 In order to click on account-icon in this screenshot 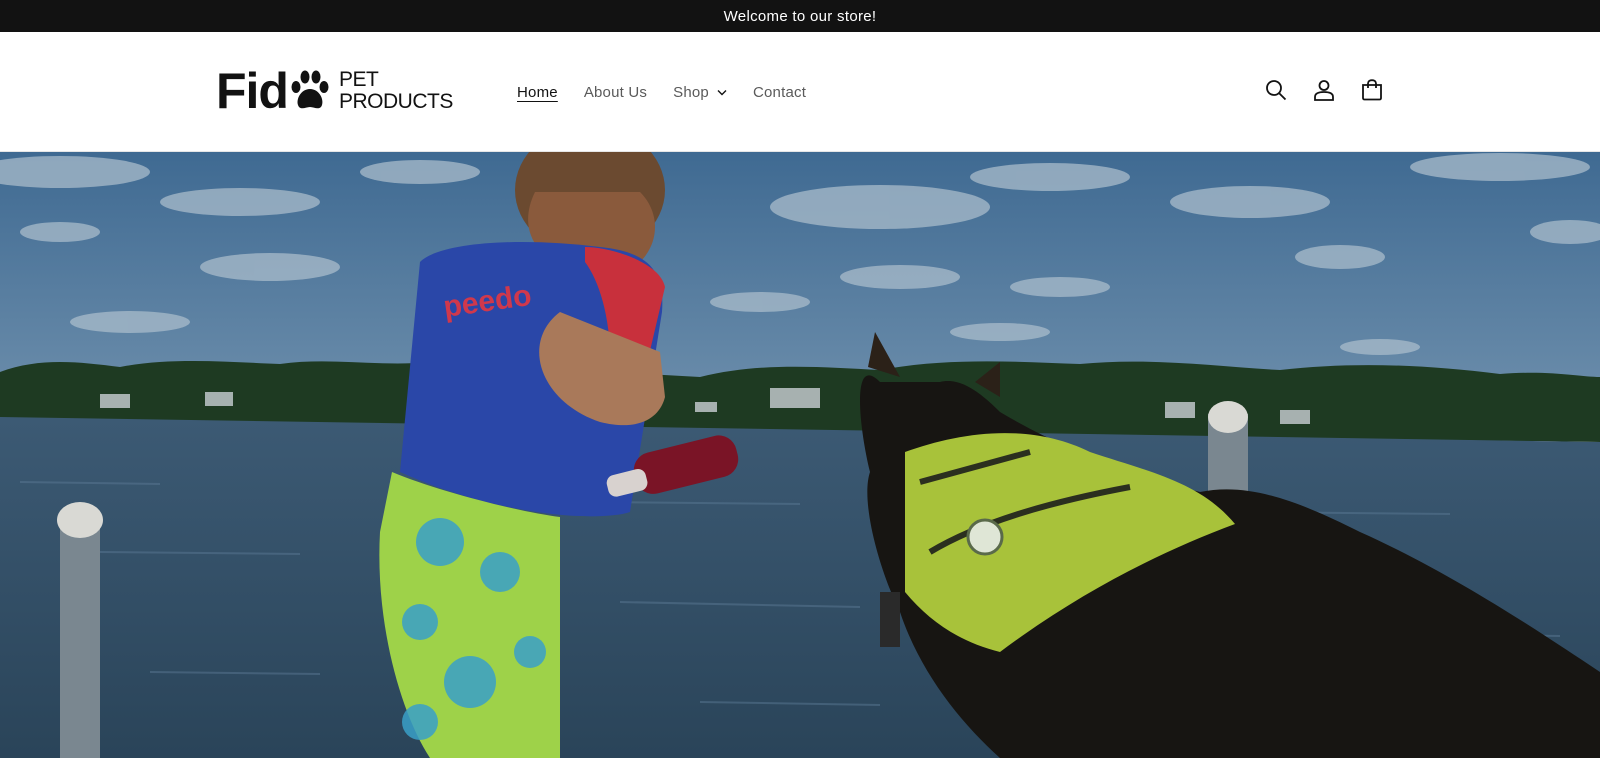, I will do `click(1324, 90)`.